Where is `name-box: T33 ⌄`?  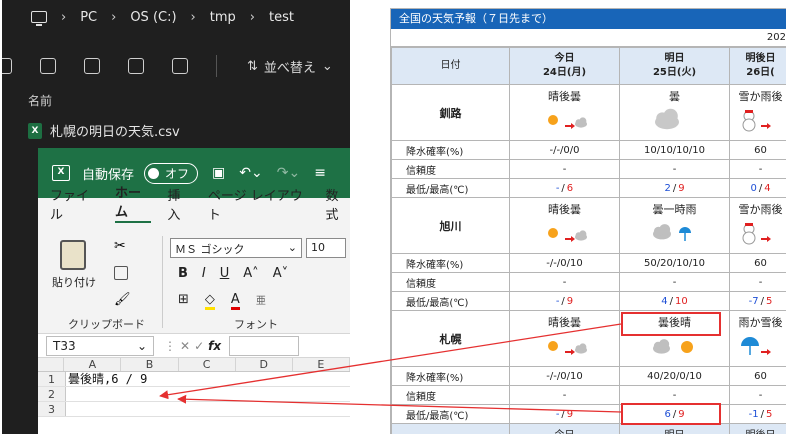 name-box: T33 ⌄ is located at coordinates (100, 345).